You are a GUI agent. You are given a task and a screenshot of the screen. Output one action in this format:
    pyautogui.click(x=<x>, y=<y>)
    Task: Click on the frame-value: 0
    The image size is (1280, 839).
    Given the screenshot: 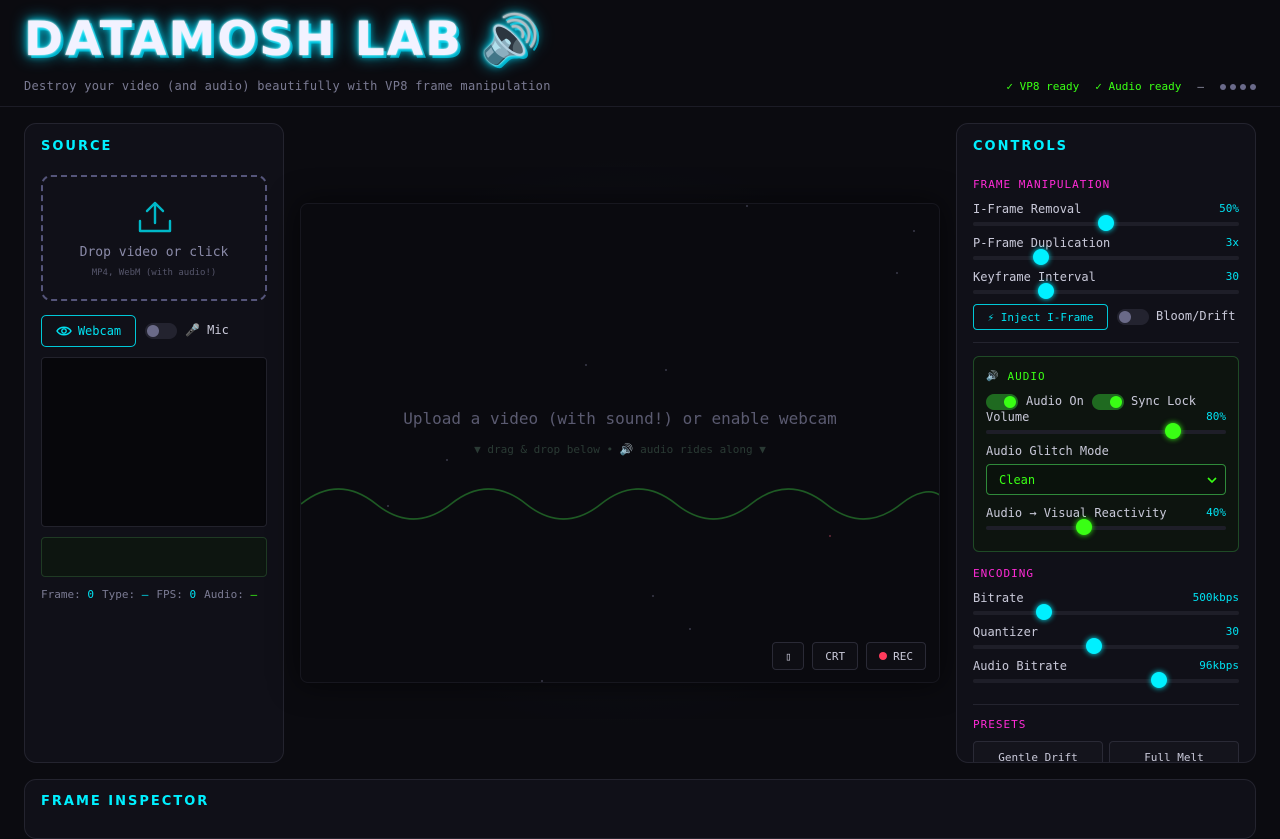 What is the action you would take?
    pyautogui.click(x=90, y=594)
    